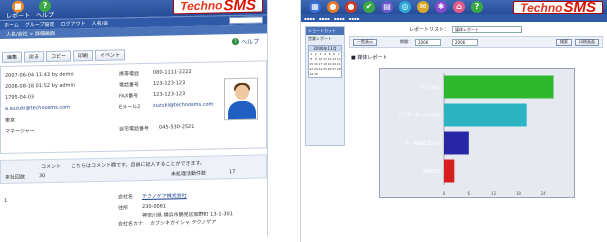 This screenshot has height=242, width=607. I want to click on search-input, so click(246, 20).